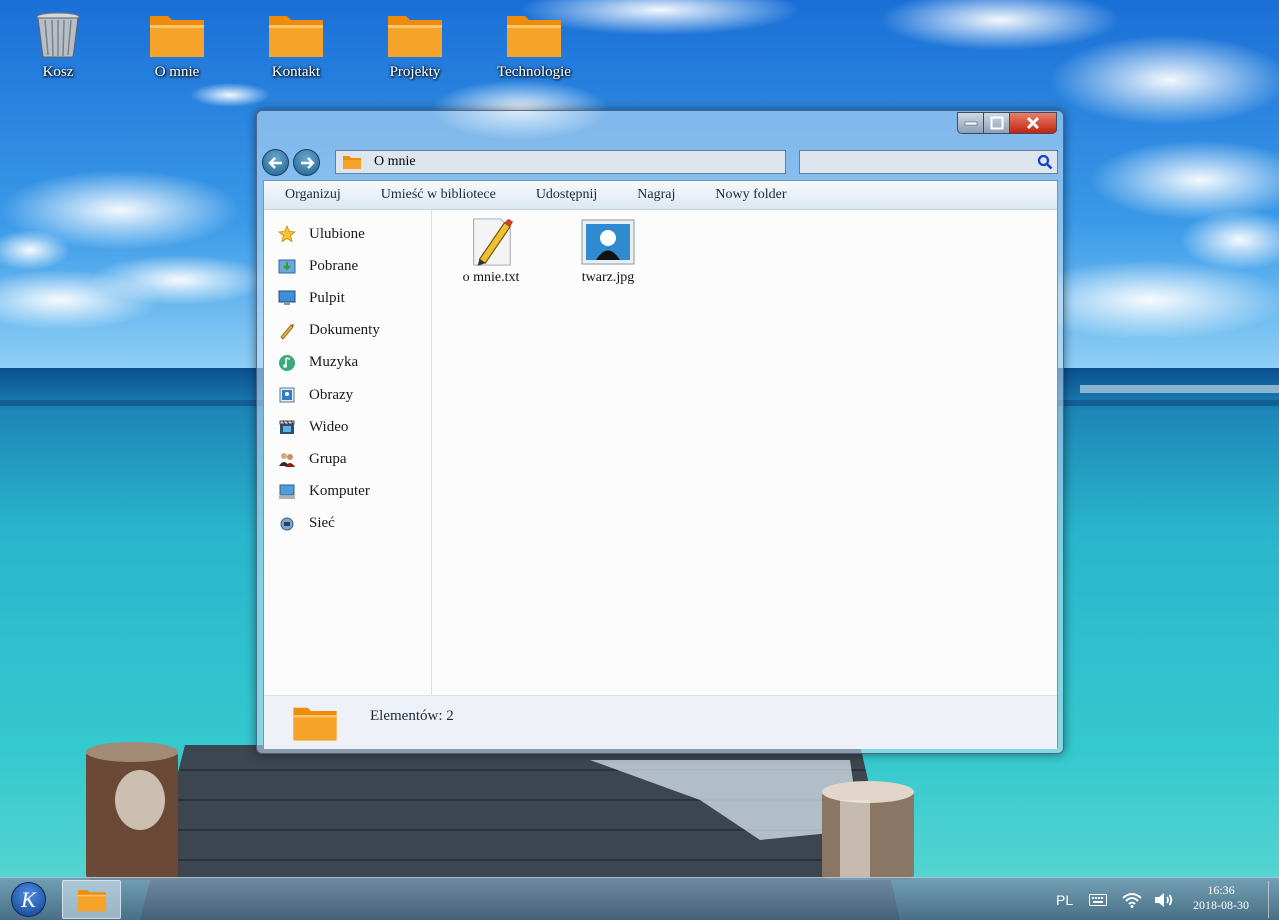  I want to click on maximize-icon, so click(996, 123).